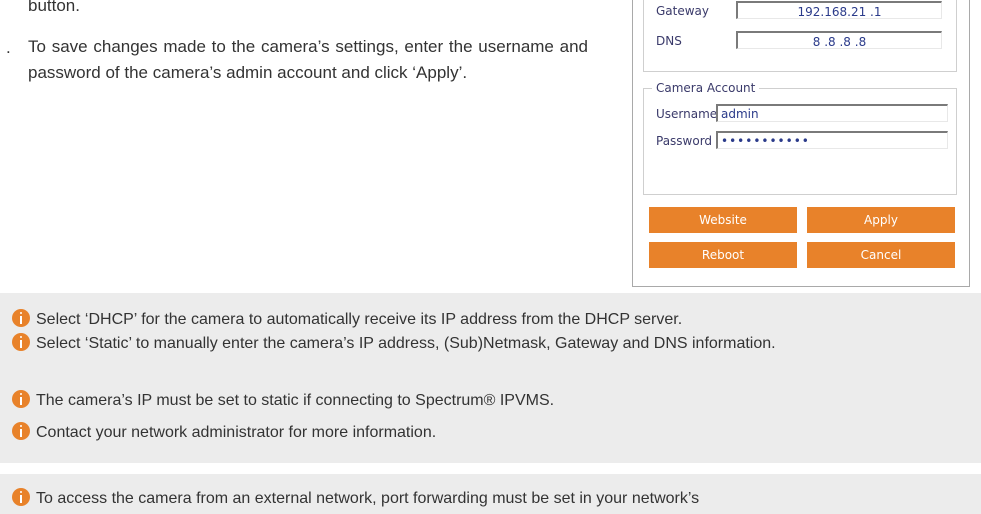  I want to click on apply-button: Apply, so click(881, 220).